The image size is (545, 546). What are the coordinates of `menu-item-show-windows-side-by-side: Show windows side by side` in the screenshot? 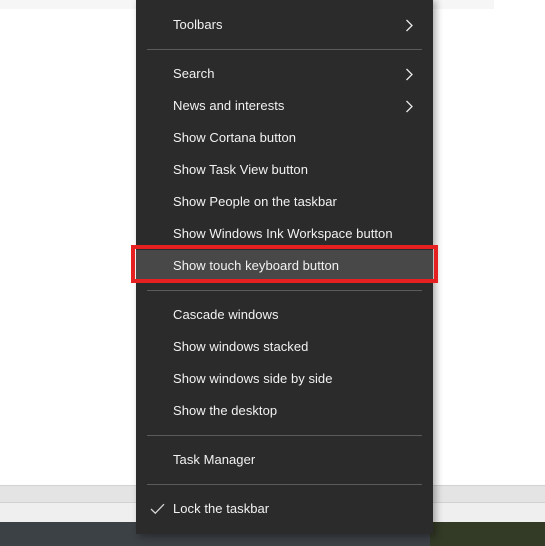 It's located at (284, 379).